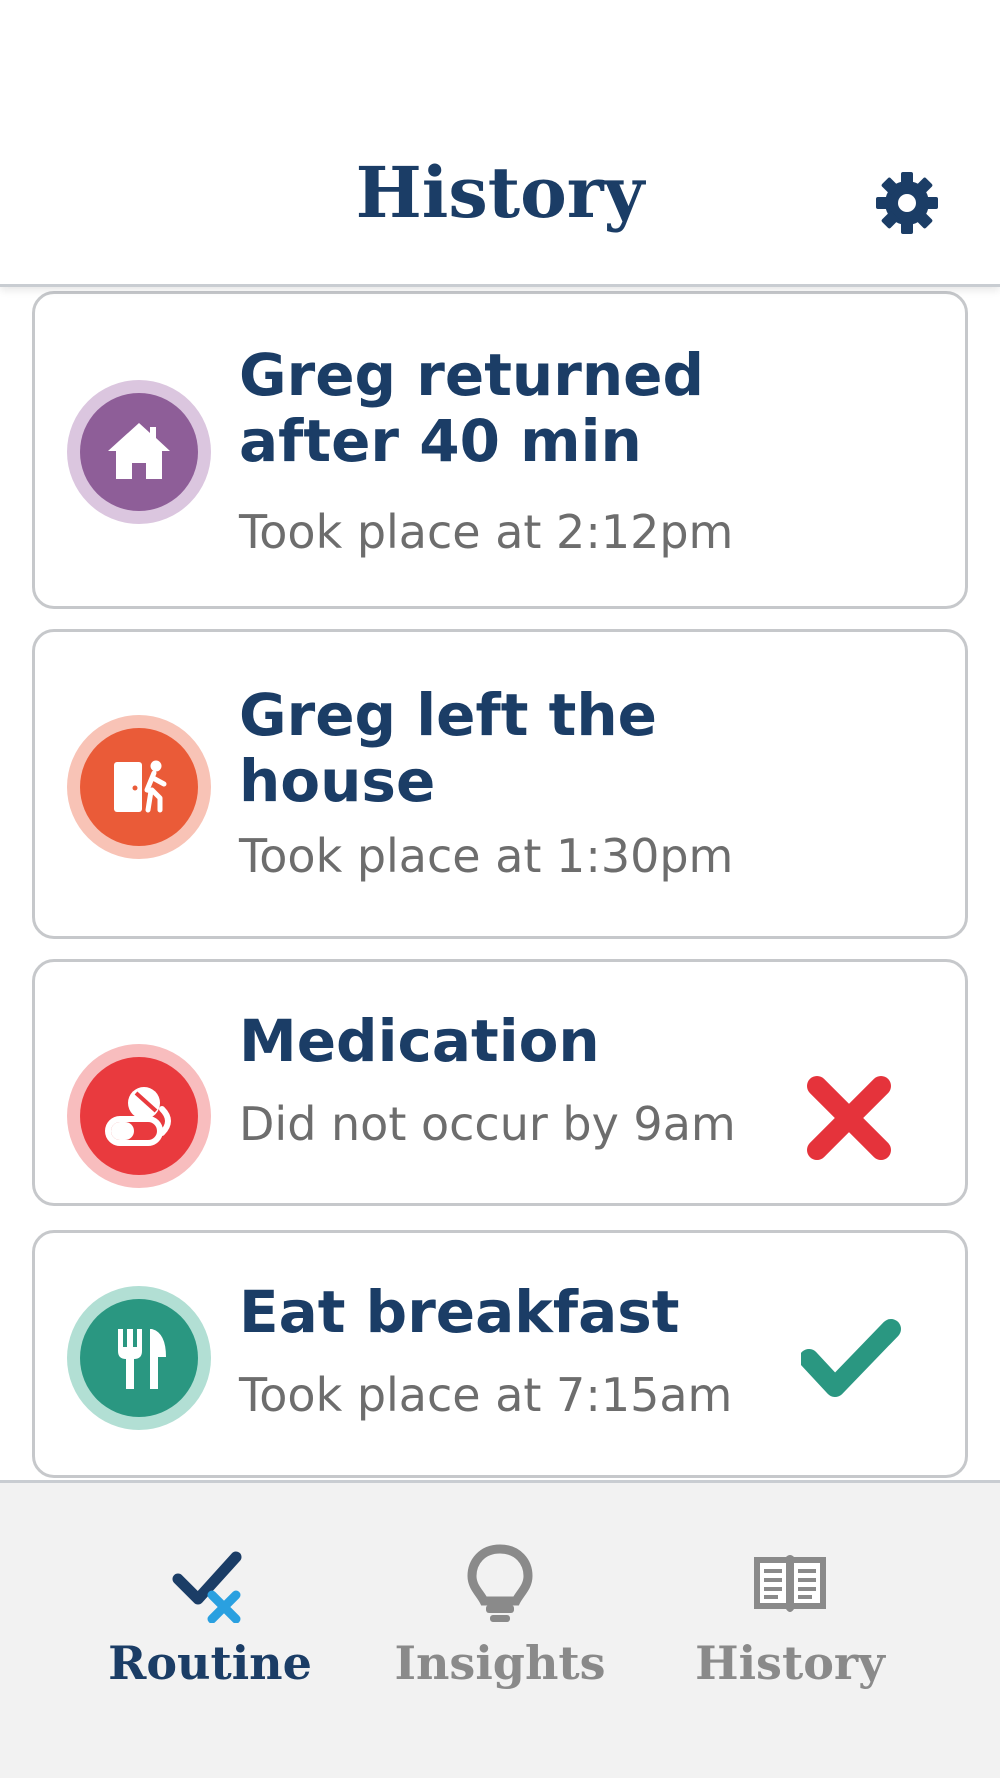 This screenshot has height=1778, width=1000. Describe the element at coordinates (459, 1312) in the screenshot. I see `history-card-title: Eat breakfast` at that location.